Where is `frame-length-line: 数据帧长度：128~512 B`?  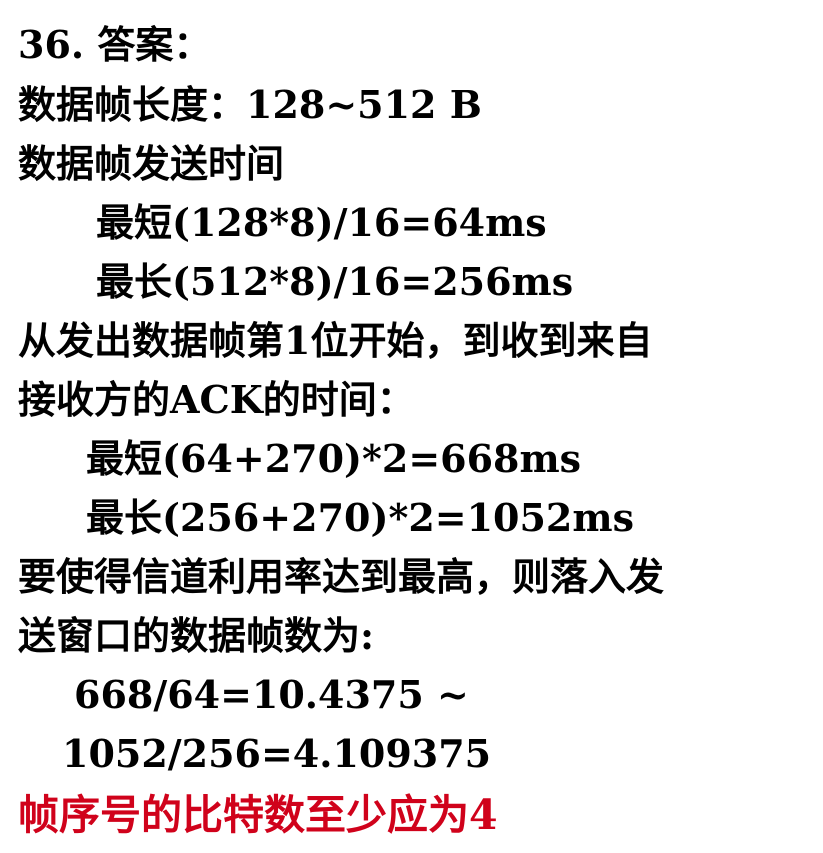 frame-length-line: 数据帧长度：128~512 B is located at coordinates (250, 104).